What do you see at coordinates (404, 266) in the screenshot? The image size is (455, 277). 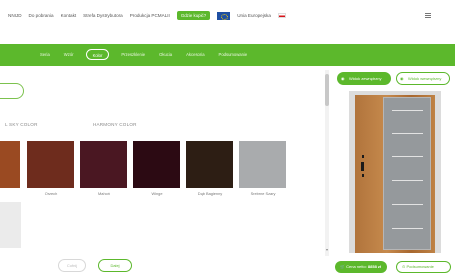 I see `summary-icon: ⊙` at bounding box center [404, 266].